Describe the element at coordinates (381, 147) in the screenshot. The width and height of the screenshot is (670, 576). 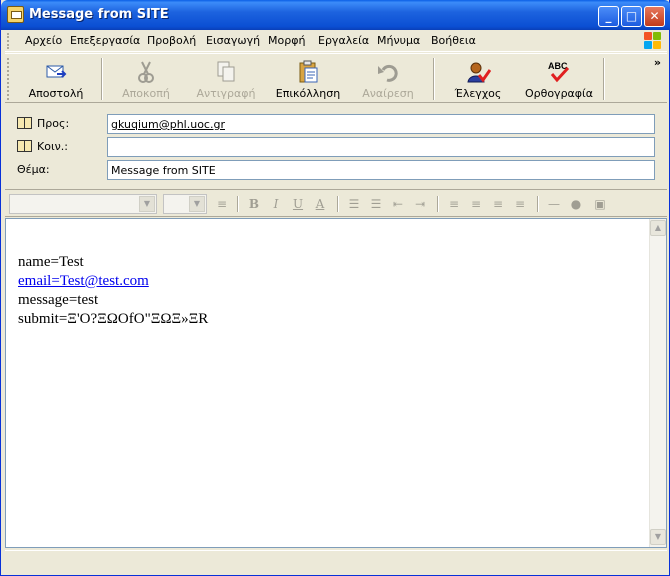
I see `cc-field` at that location.